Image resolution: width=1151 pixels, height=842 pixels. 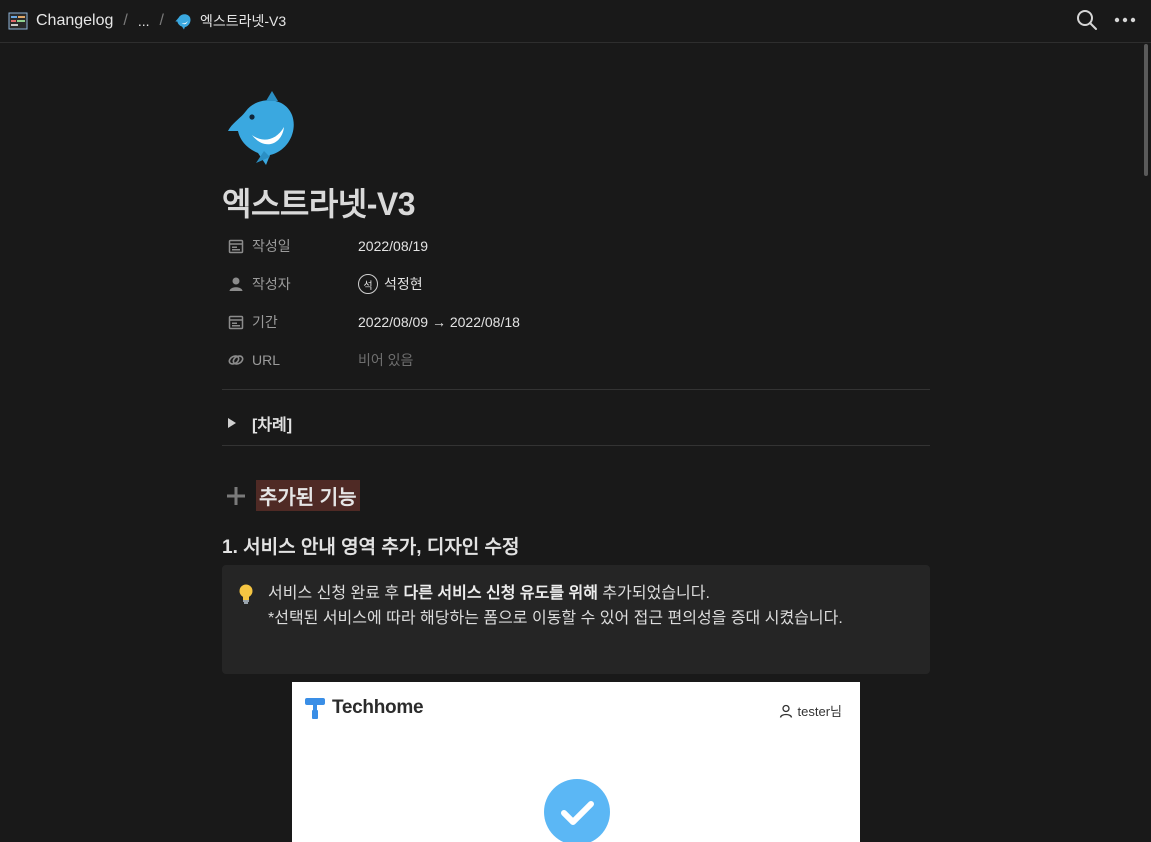 What do you see at coordinates (378, 707) in the screenshot?
I see `brand-name: Techhome` at bounding box center [378, 707].